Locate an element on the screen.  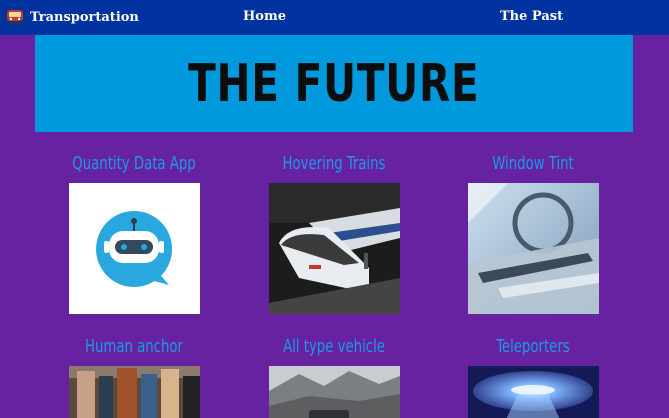
card-title: Quantity Data App is located at coordinates (134, 164).